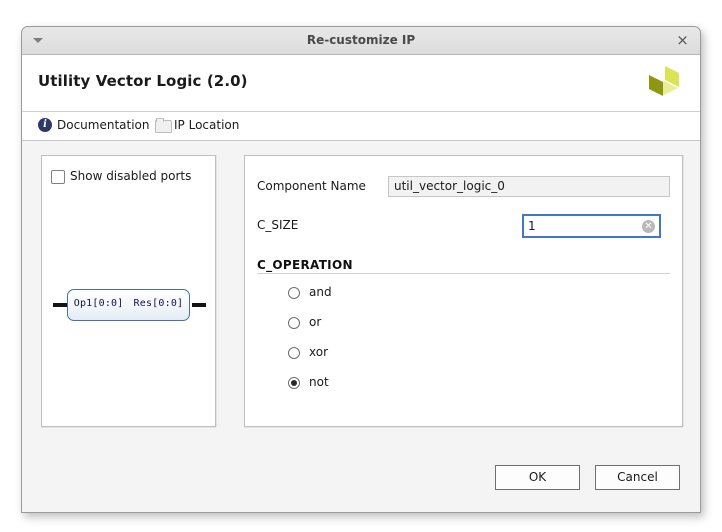 This screenshot has height=532, width=722. I want to click on ip-preview-panel: Show disabled ports Op1[0:0] Res[0:0], so click(128, 291).